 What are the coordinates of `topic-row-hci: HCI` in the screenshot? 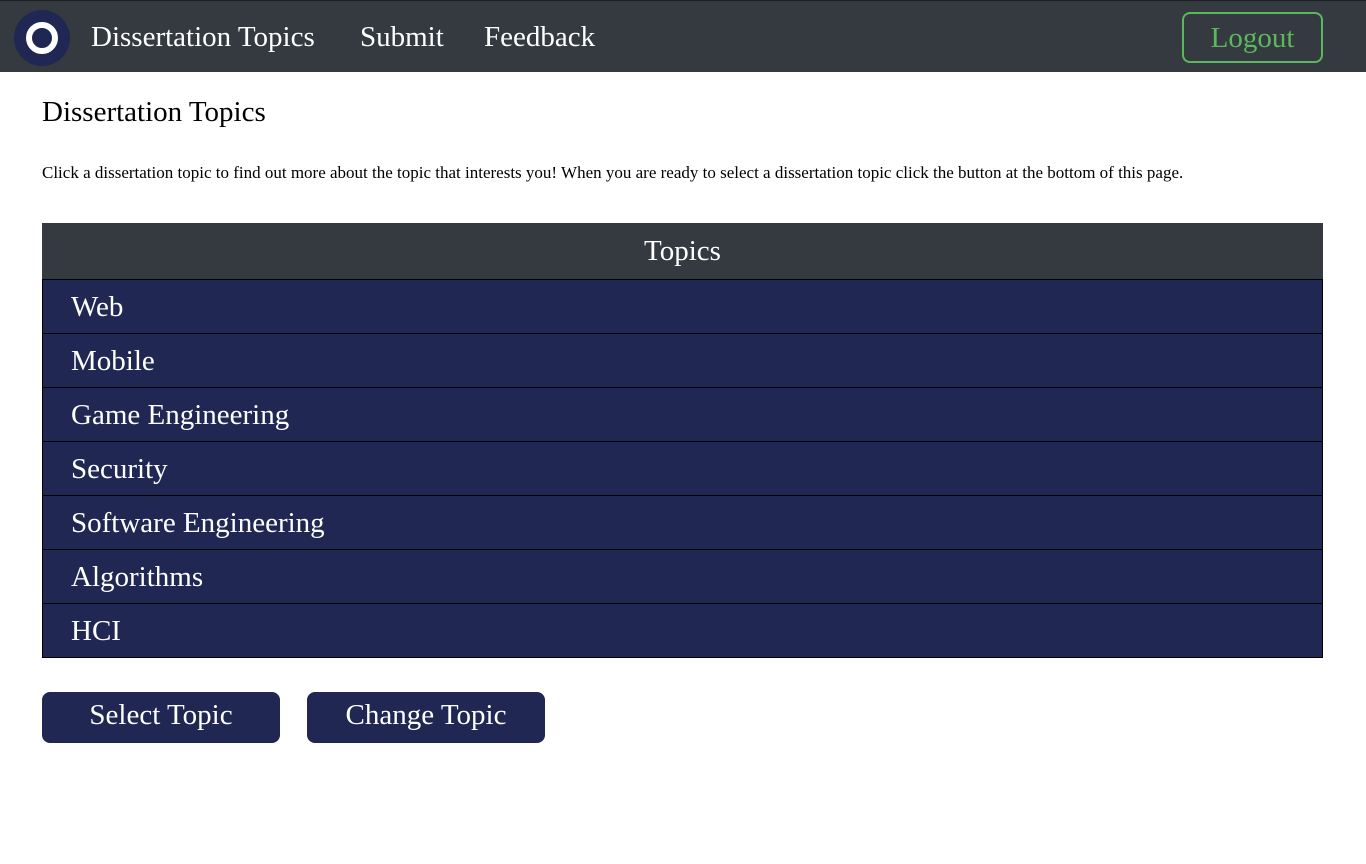 It's located at (682, 630).